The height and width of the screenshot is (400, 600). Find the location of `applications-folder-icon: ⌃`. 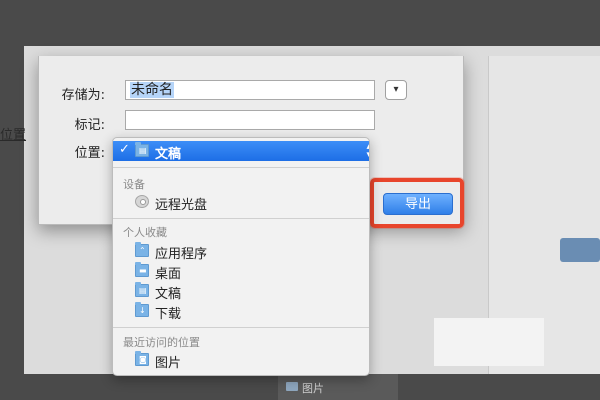

applications-folder-icon: ⌃ is located at coordinates (142, 249).